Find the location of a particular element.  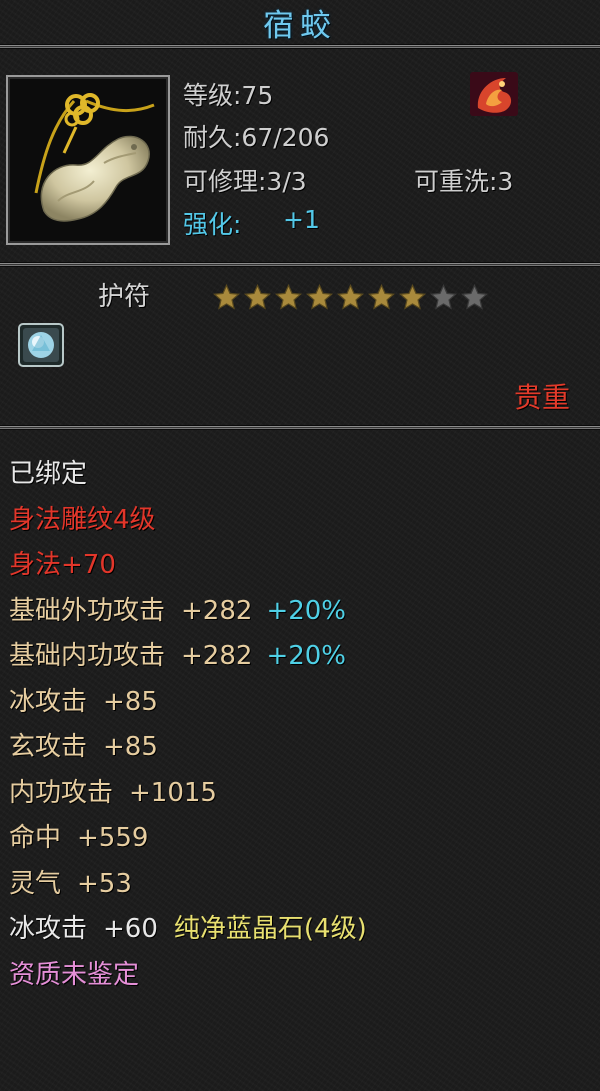

attribute-line: 基础外功攻击 +282 +20% is located at coordinates (188, 612).